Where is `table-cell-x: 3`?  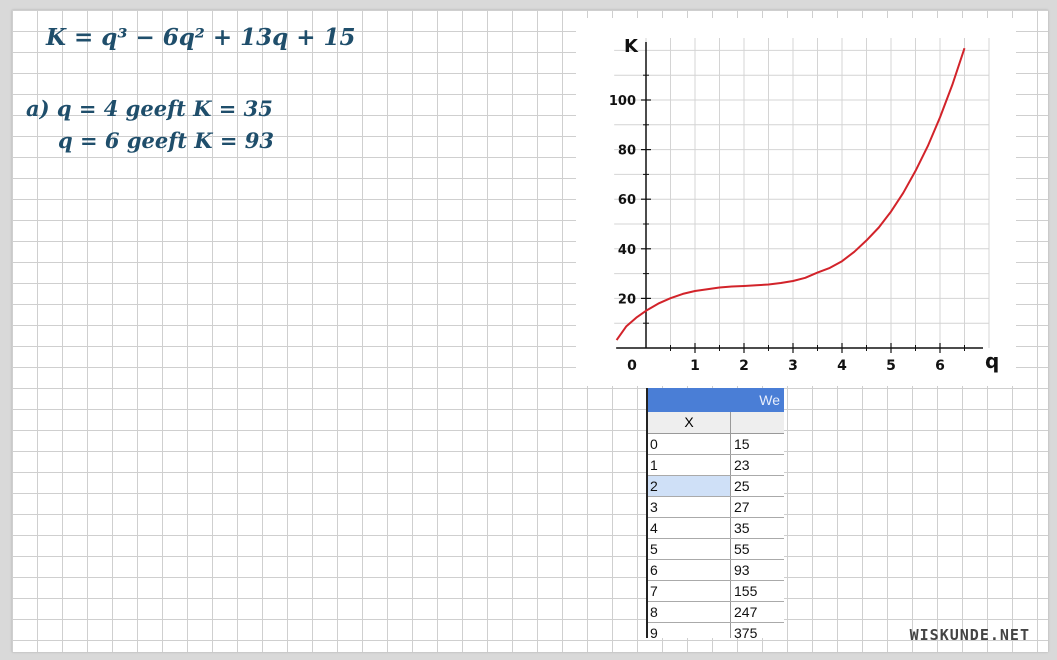 table-cell-x: 3 is located at coordinates (689, 507).